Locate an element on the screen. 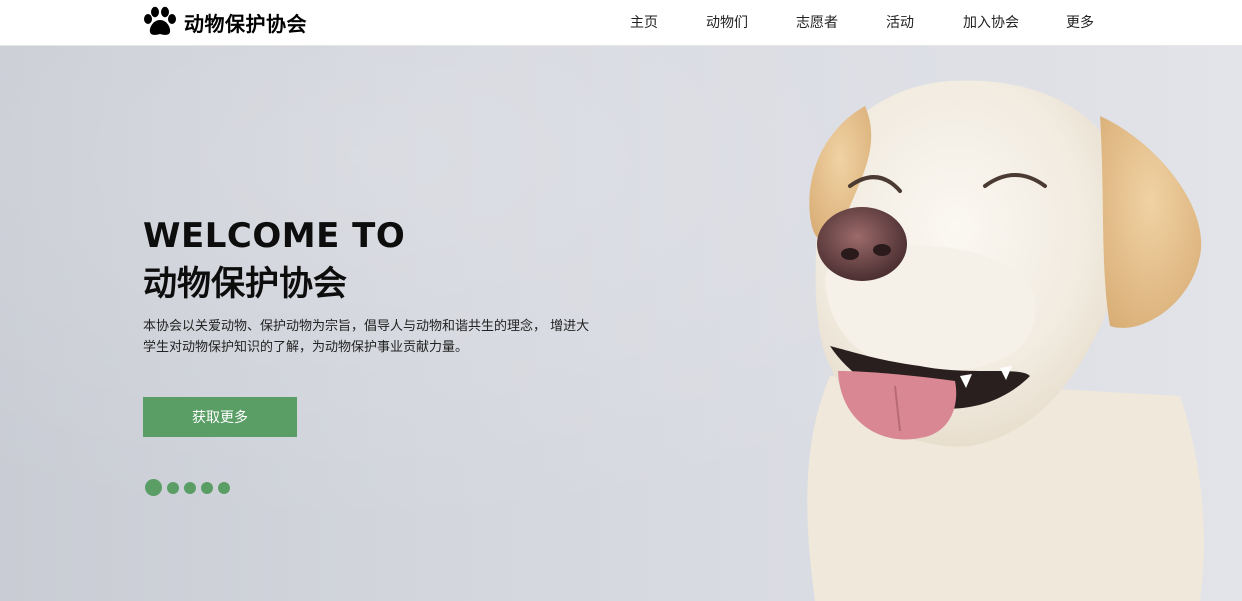  nav-activities: 活动 is located at coordinates (900, 22).